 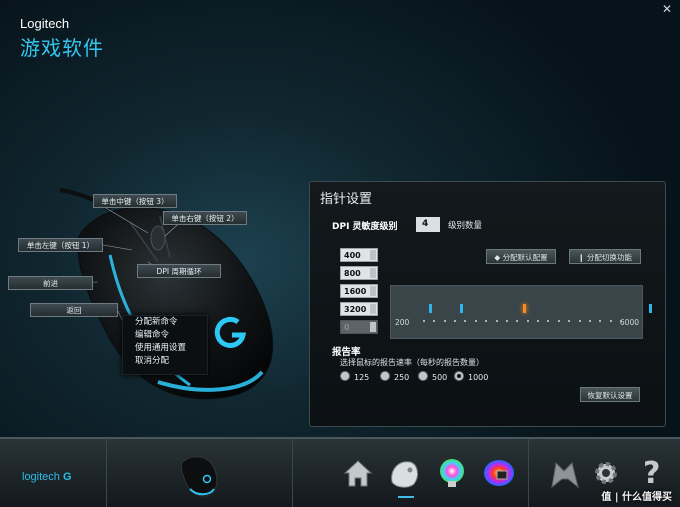 I want to click on dpi-level-input: 3200, so click(x=359, y=309).